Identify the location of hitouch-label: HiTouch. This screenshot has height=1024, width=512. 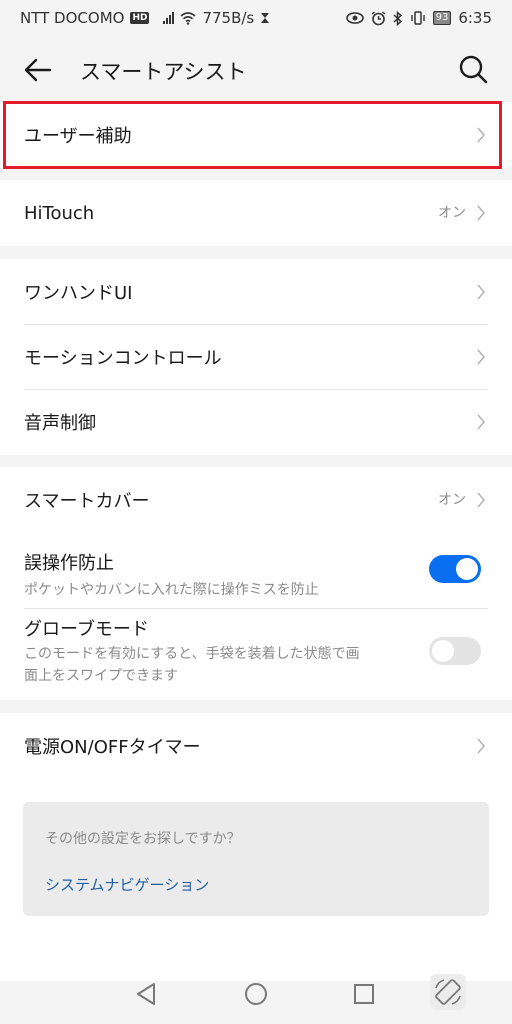
(59, 213).